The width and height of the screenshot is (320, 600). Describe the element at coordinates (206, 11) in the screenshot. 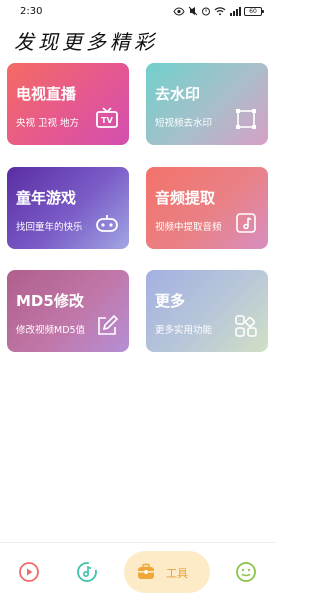

I see `alarm-icon` at that location.